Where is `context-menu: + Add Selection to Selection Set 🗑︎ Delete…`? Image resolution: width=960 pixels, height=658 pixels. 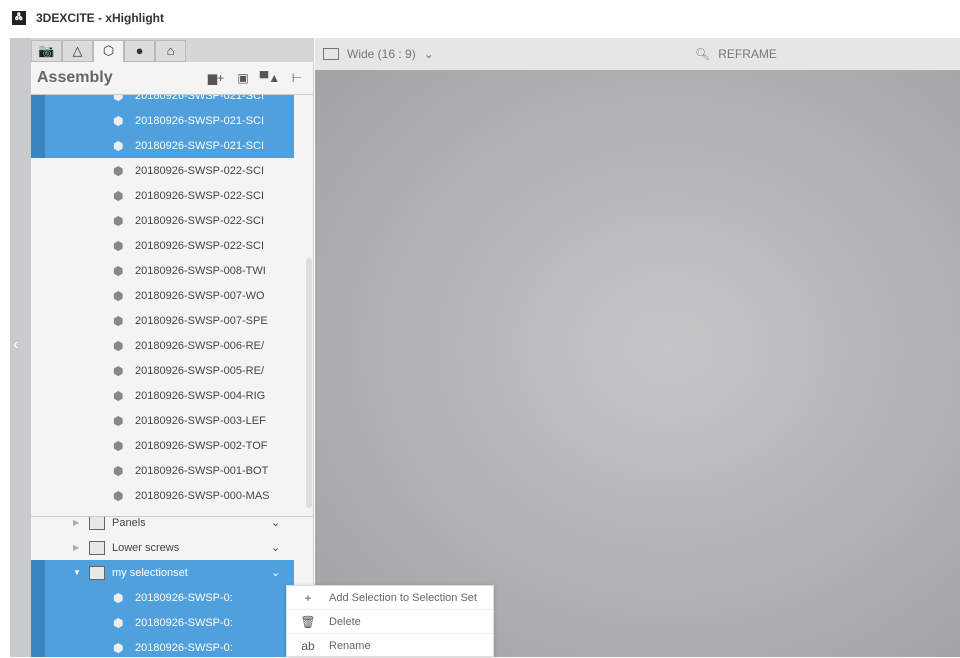
context-menu: + Add Selection to Selection Set 🗑︎ Delete… is located at coordinates (390, 621).